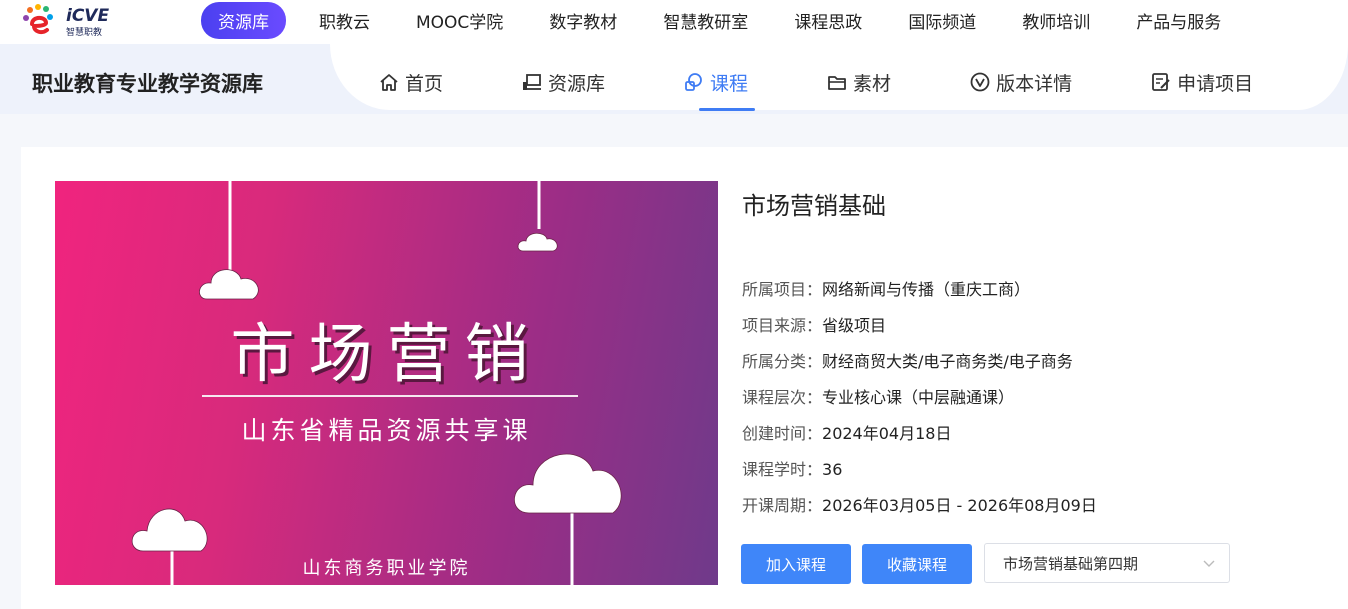  Describe the element at coordinates (782, 361) in the screenshot. I see `info-label: 所属分类：` at that location.